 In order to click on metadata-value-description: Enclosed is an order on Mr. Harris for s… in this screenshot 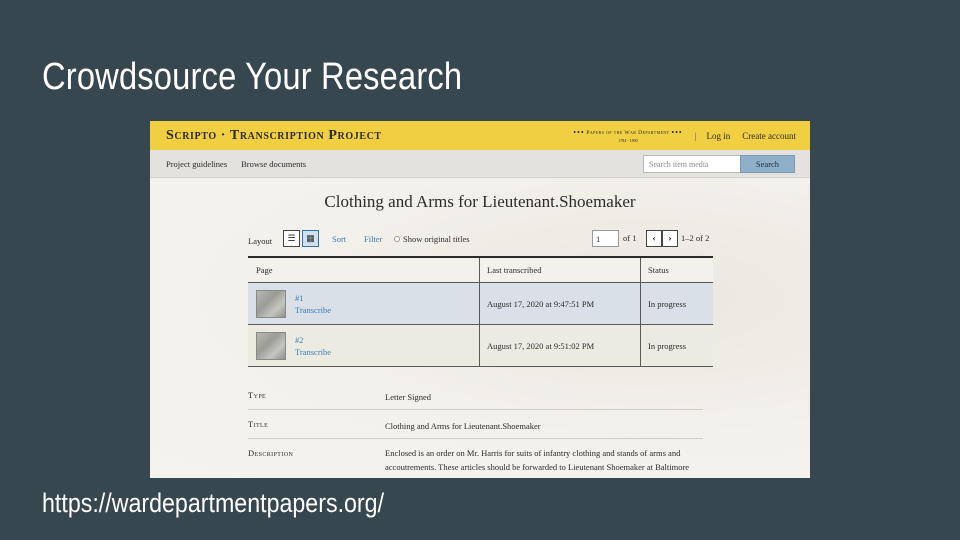, I will do `click(537, 460)`.